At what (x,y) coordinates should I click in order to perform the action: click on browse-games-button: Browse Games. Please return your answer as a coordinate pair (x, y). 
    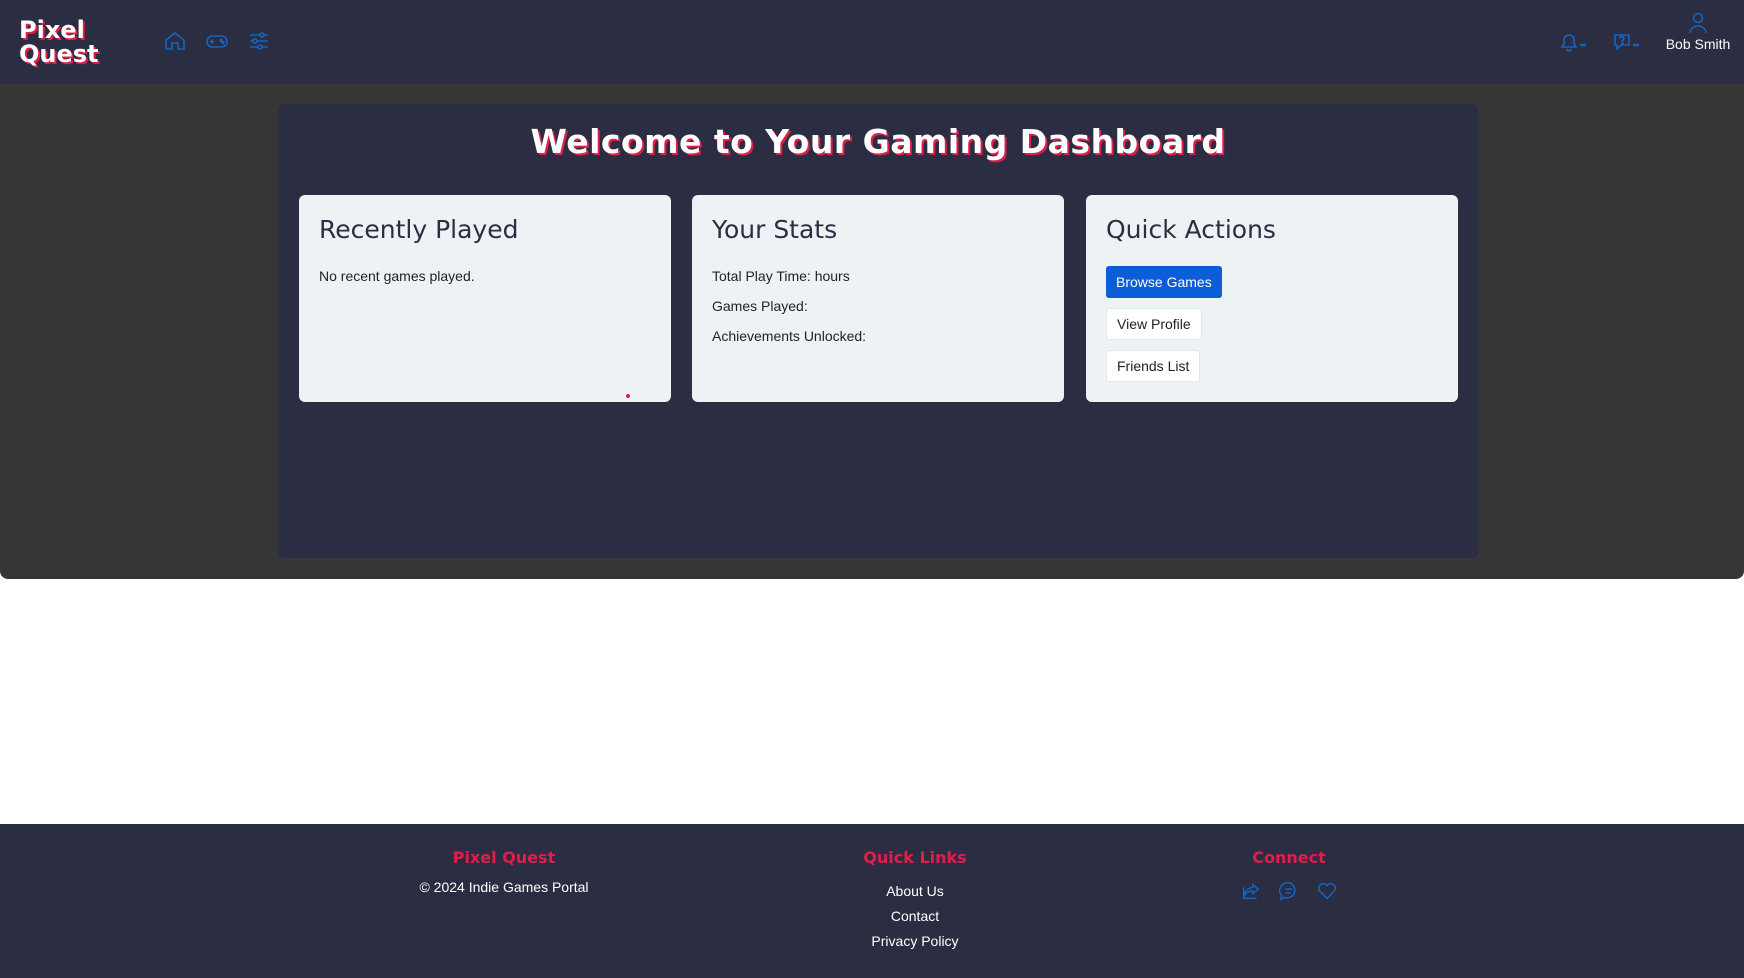
    Looking at the image, I should click on (1164, 282).